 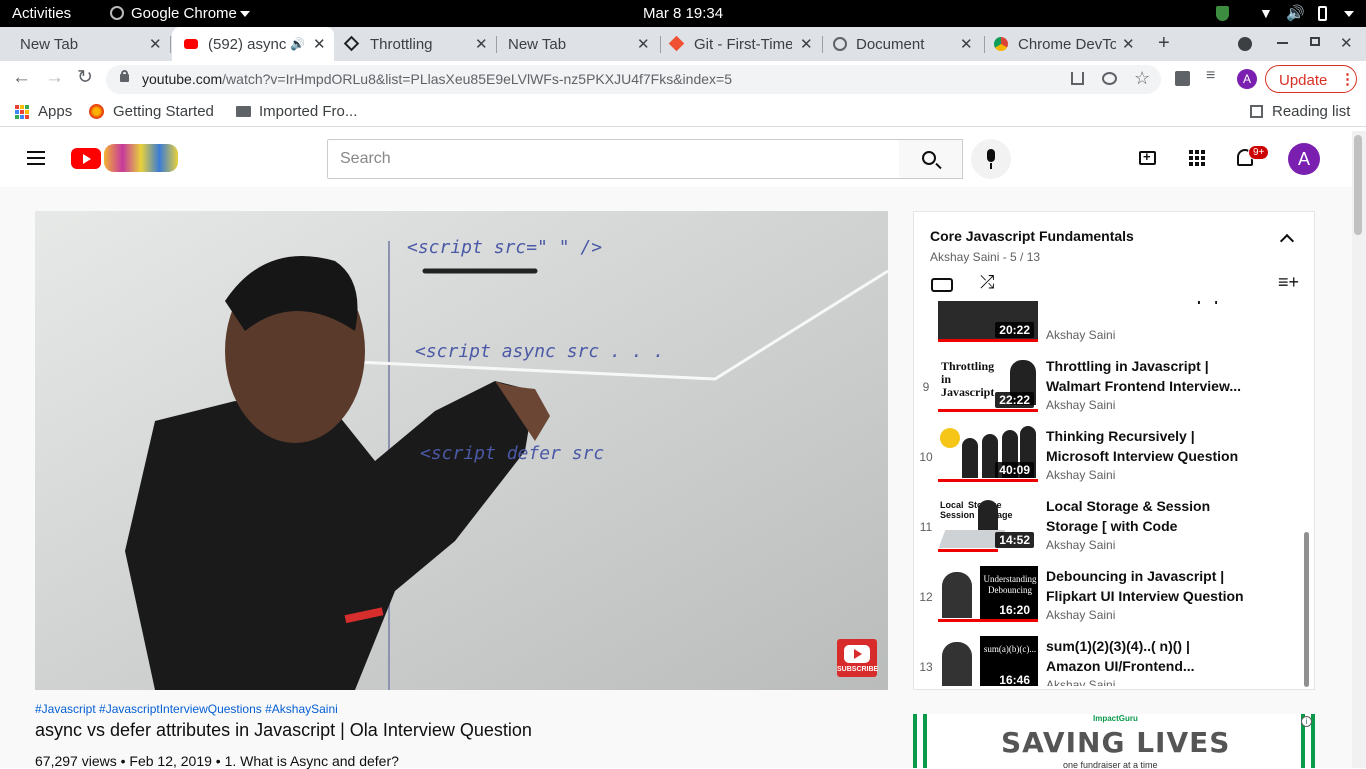 What do you see at coordinates (141, 158) in the screenshot?
I see `youtube-doodle-logo` at bounding box center [141, 158].